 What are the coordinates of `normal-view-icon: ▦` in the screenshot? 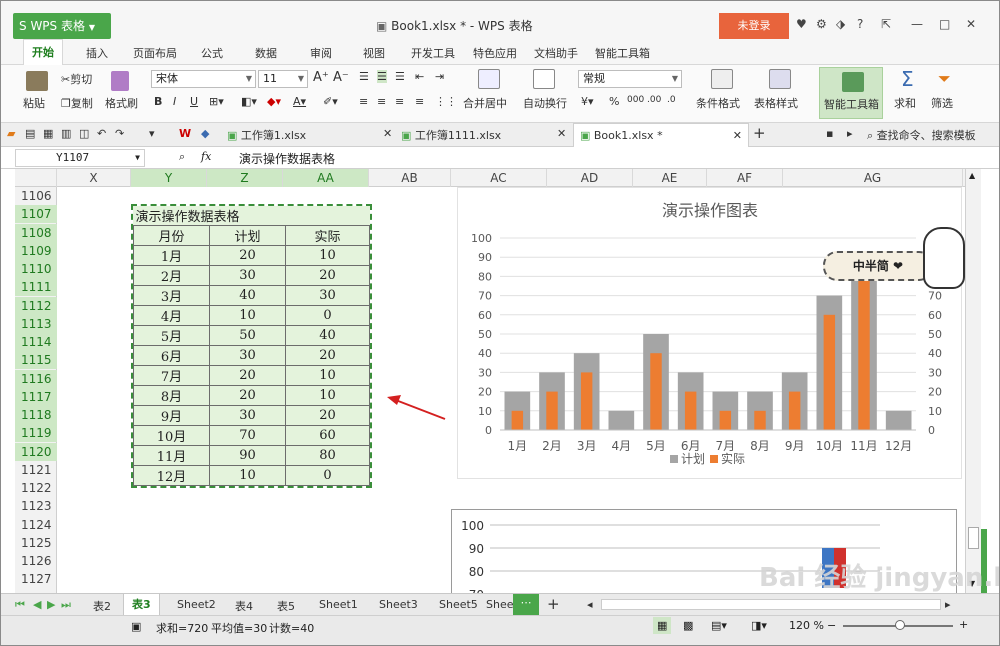 It's located at (662, 625).